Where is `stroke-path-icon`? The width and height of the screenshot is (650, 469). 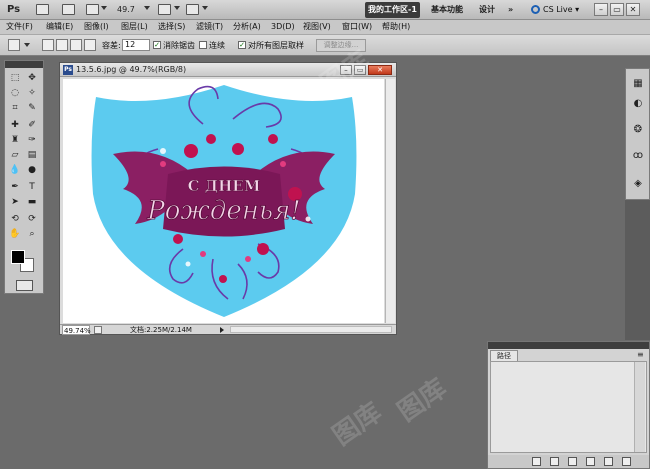 stroke-path-icon is located at coordinates (554, 461).